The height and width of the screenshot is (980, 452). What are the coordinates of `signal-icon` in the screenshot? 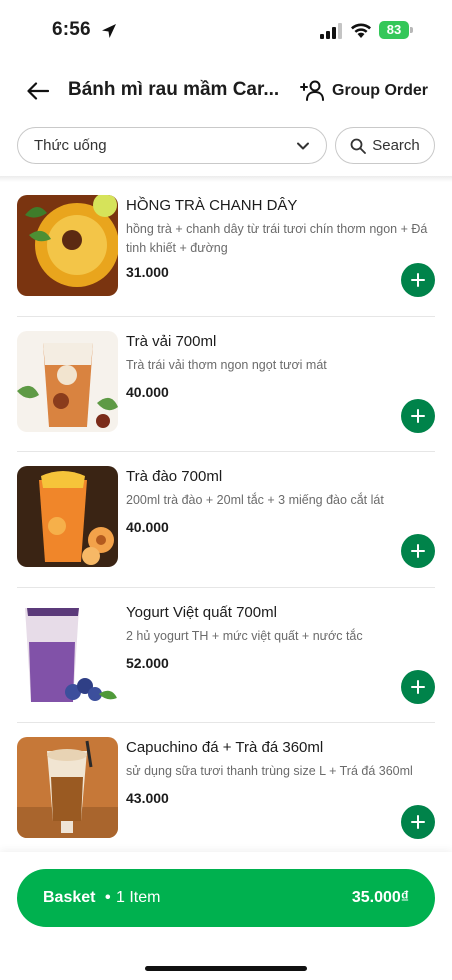 It's located at (331, 31).